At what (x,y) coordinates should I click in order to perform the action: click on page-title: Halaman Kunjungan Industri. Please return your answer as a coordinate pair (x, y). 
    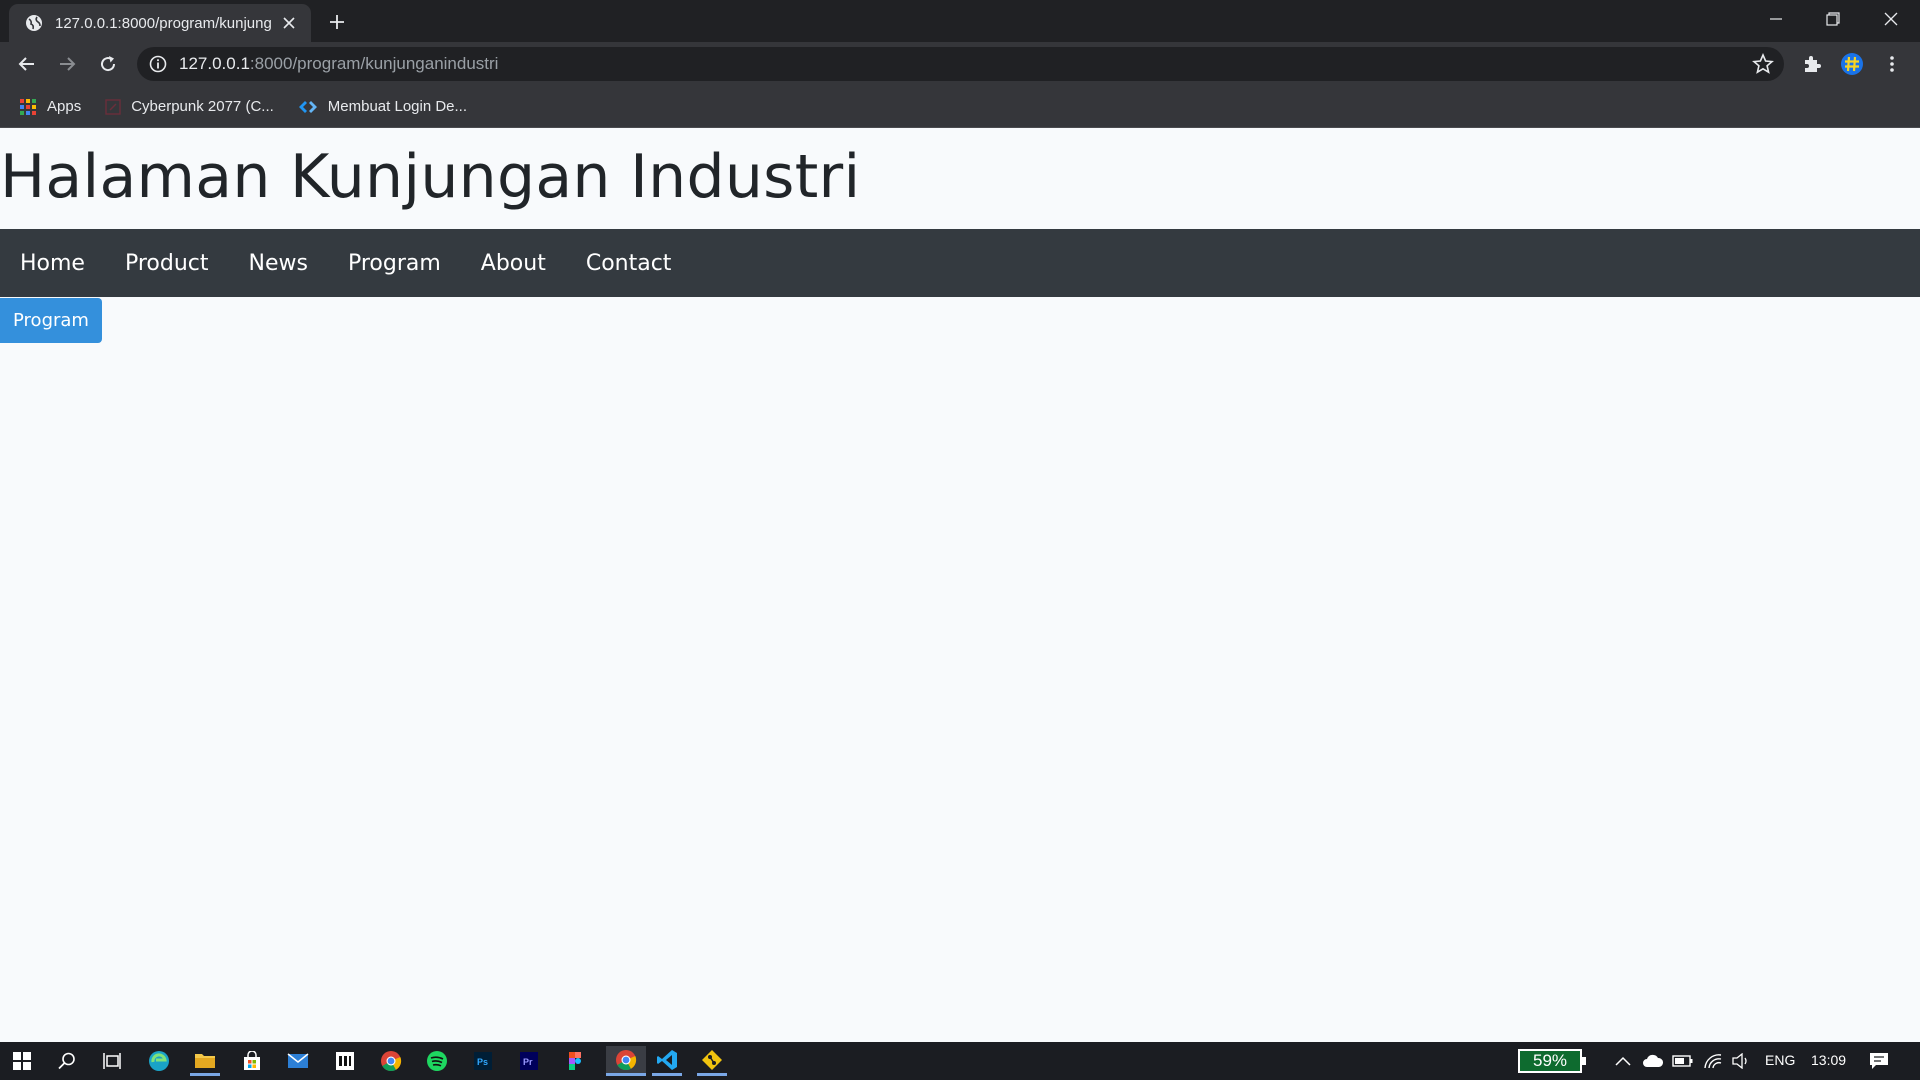
    Looking at the image, I should click on (430, 177).